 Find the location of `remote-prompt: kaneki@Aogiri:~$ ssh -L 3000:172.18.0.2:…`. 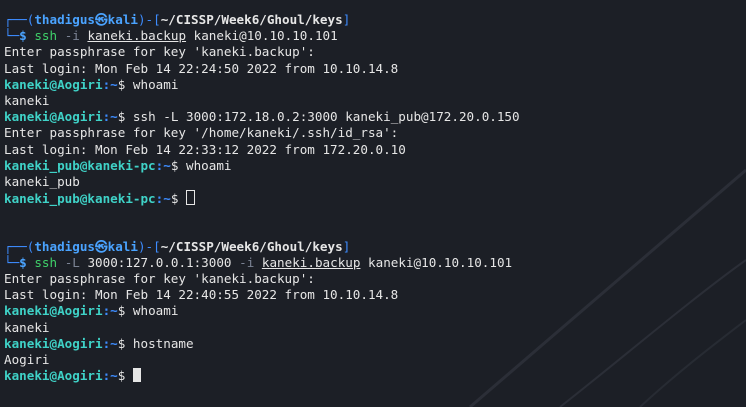

remote-prompt: kaneki@Aogiri:~$ ssh -L 3000:172.18.0.2:… is located at coordinates (375, 117).